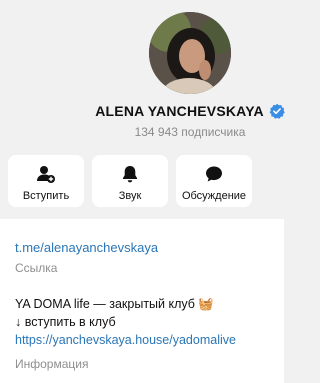 This screenshot has width=320, height=383. What do you see at coordinates (179, 111) in the screenshot?
I see `channel-name: ALENA YANCHEVSKAYA` at bounding box center [179, 111].